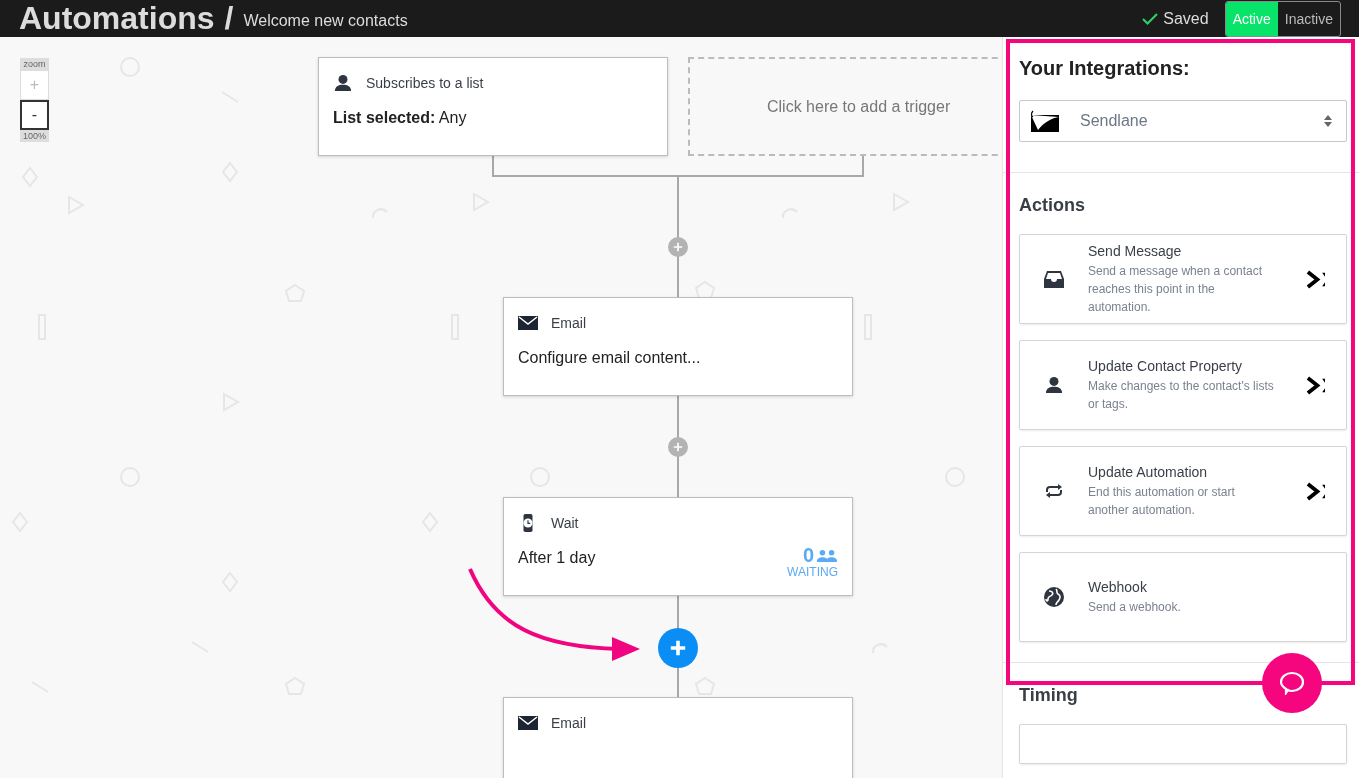 This screenshot has height=778, width=1359. Describe the element at coordinates (325, 20) in the screenshot. I see `automation-name: Welcome new contacts` at that location.